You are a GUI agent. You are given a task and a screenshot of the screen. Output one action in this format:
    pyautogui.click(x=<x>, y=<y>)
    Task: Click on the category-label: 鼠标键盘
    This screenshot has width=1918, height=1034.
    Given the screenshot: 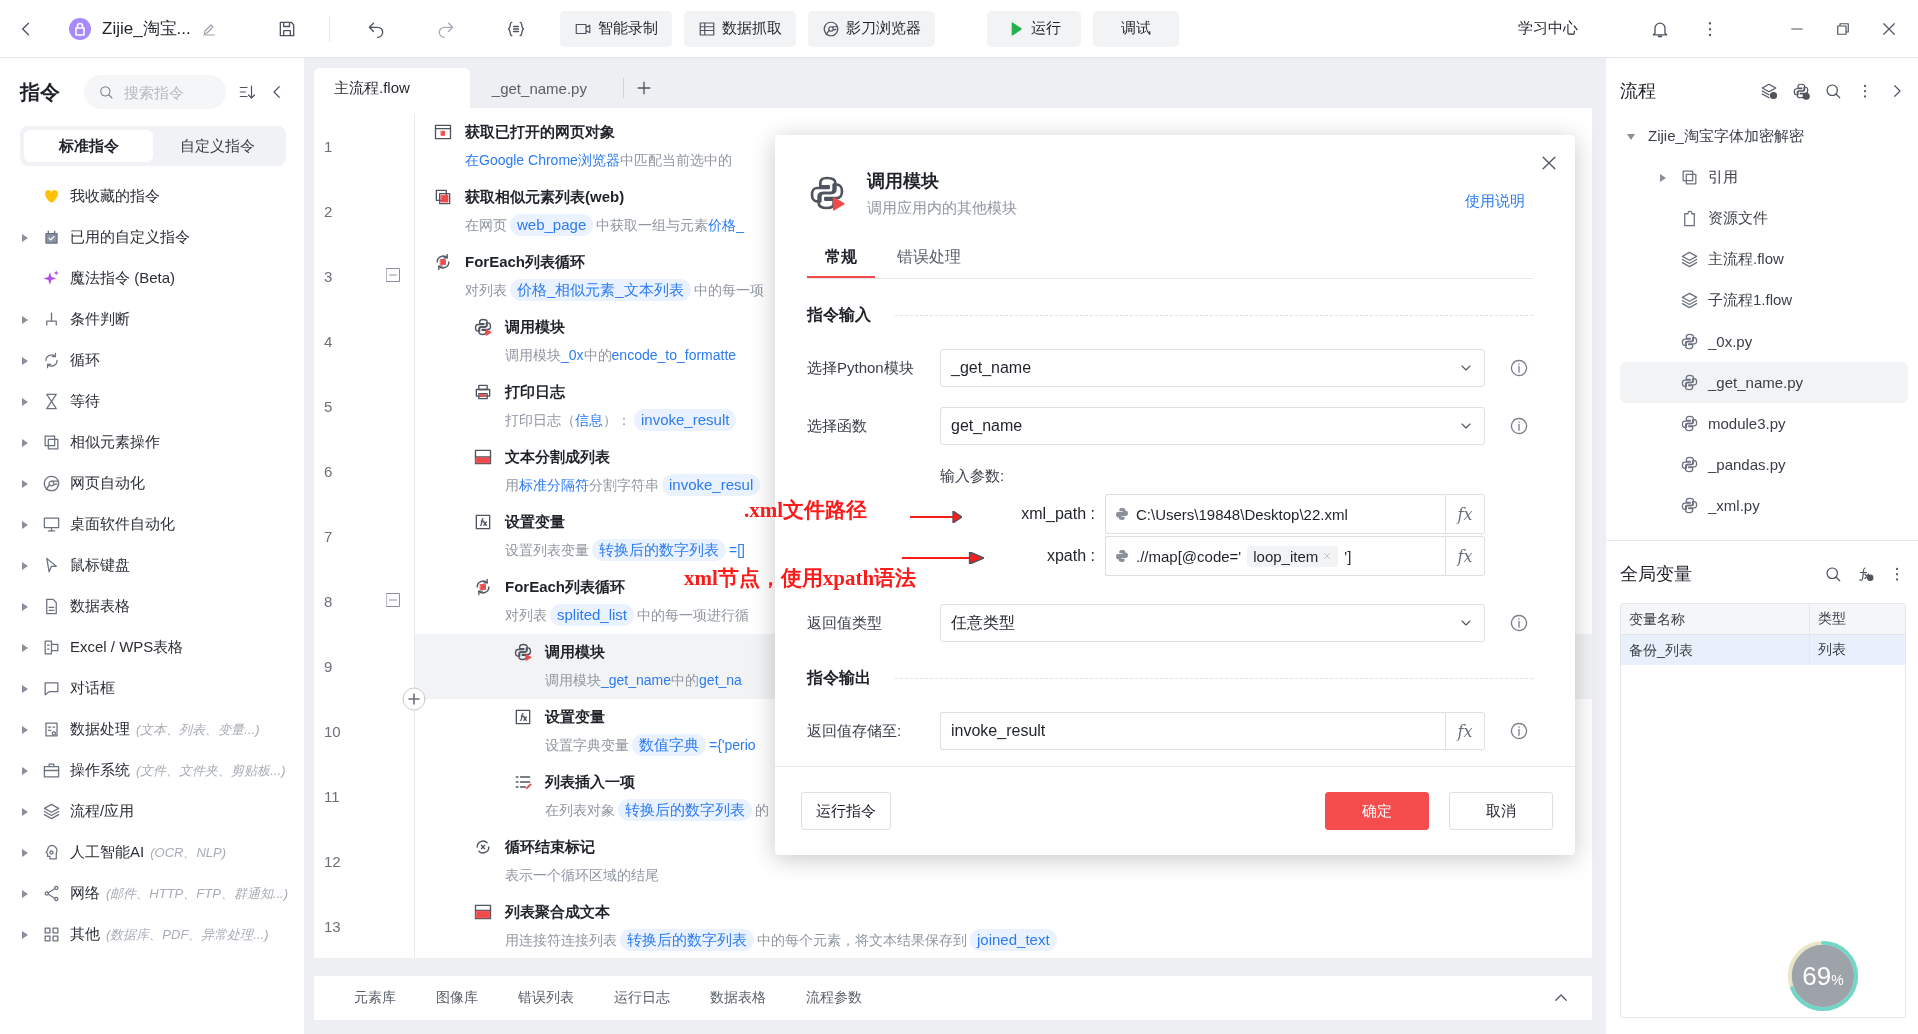 What is the action you would take?
    pyautogui.click(x=100, y=565)
    